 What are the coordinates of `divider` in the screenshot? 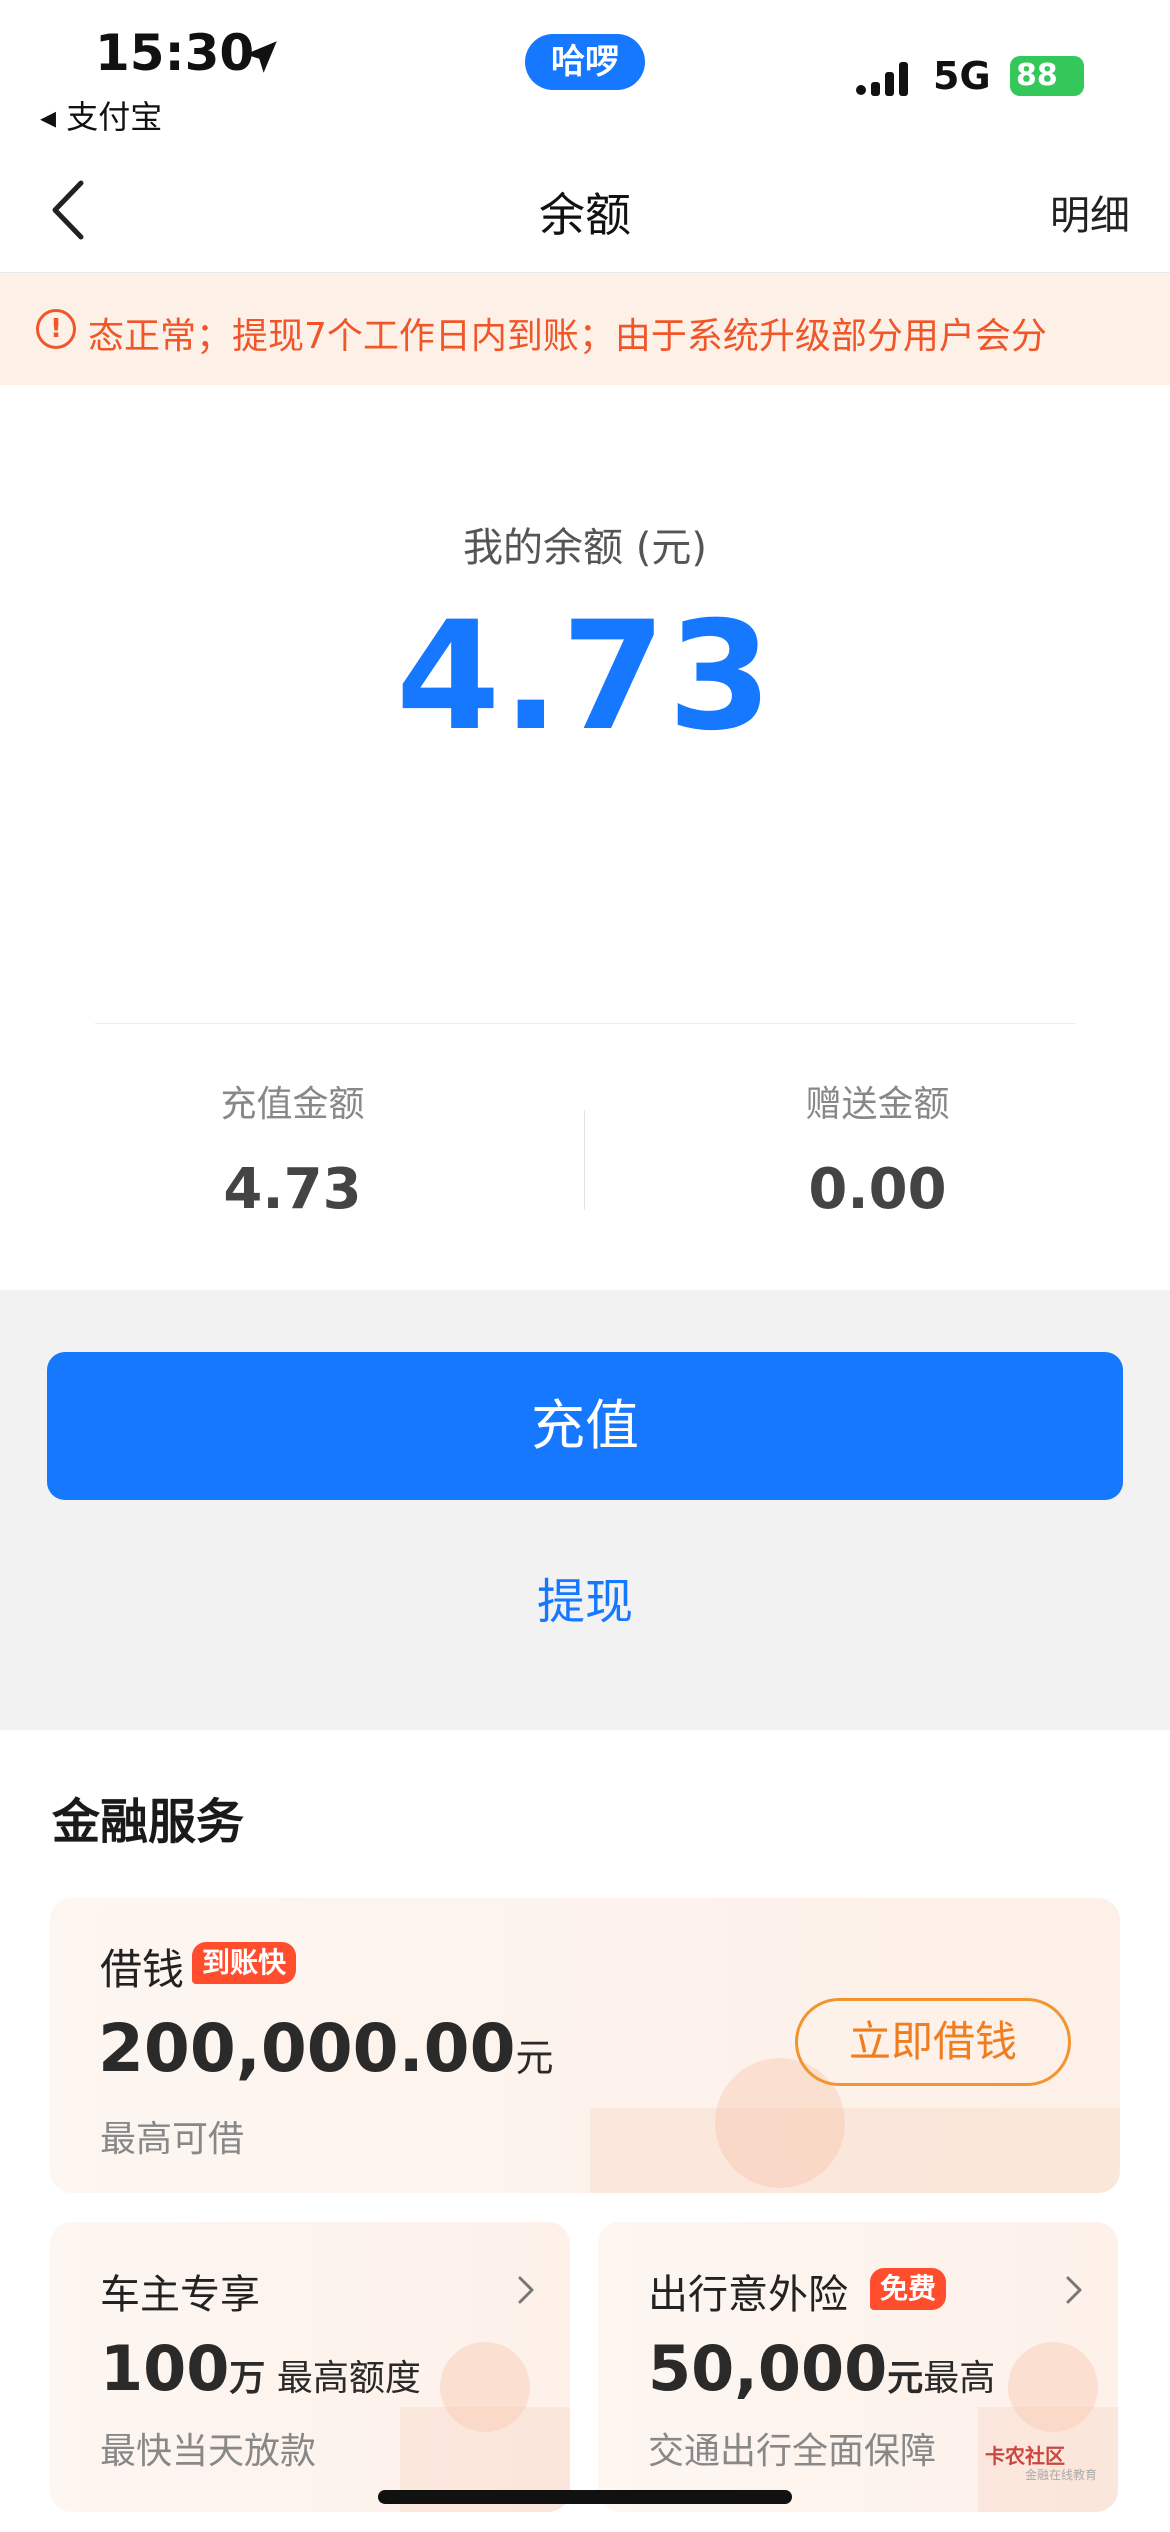 It's located at (585, 1023).